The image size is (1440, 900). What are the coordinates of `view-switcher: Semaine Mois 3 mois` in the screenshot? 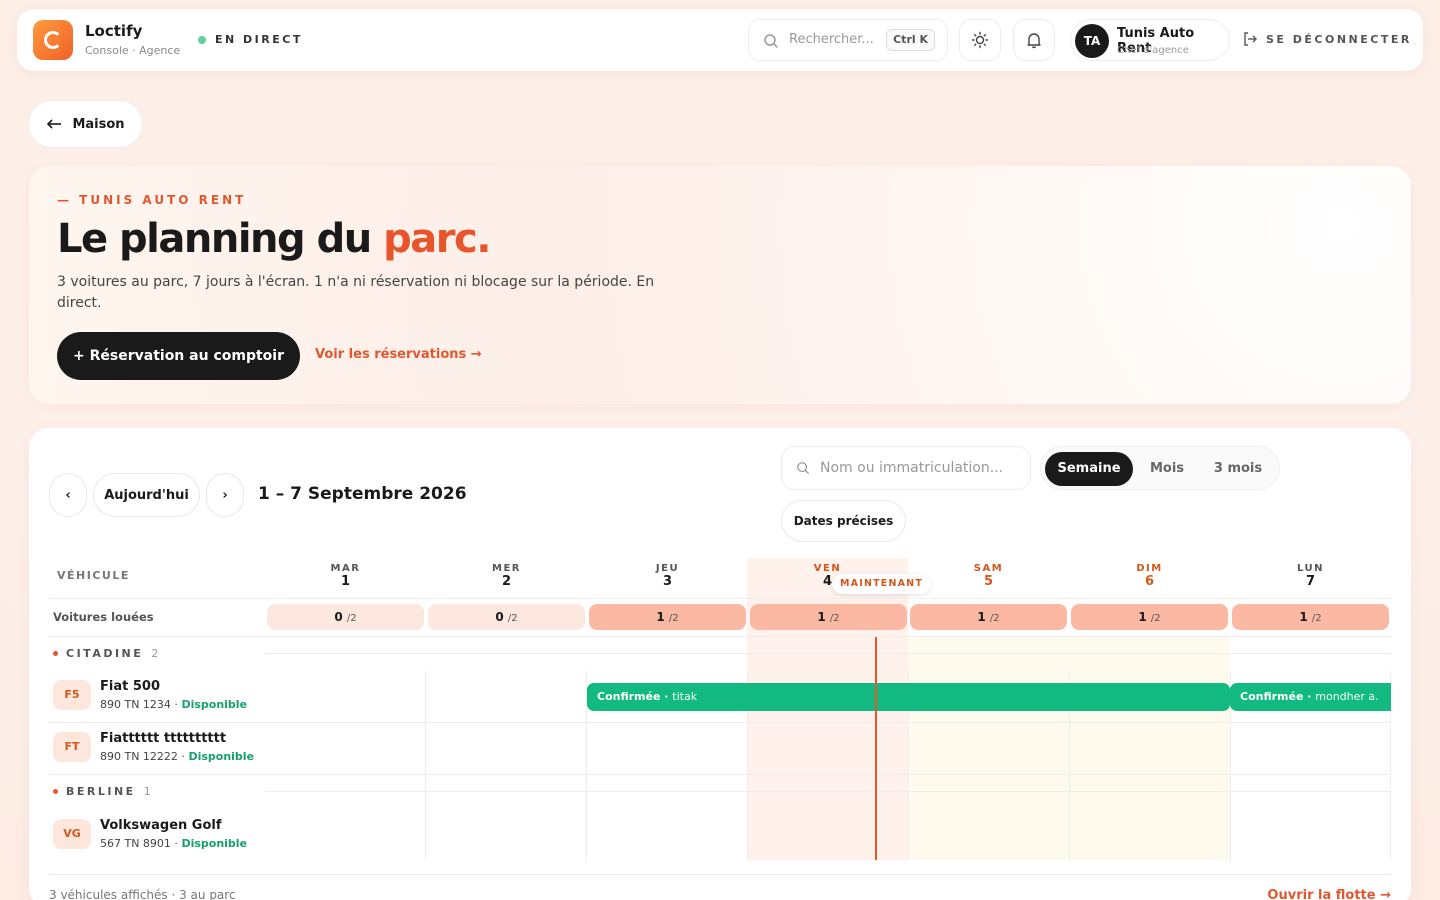 It's located at (1160, 468).